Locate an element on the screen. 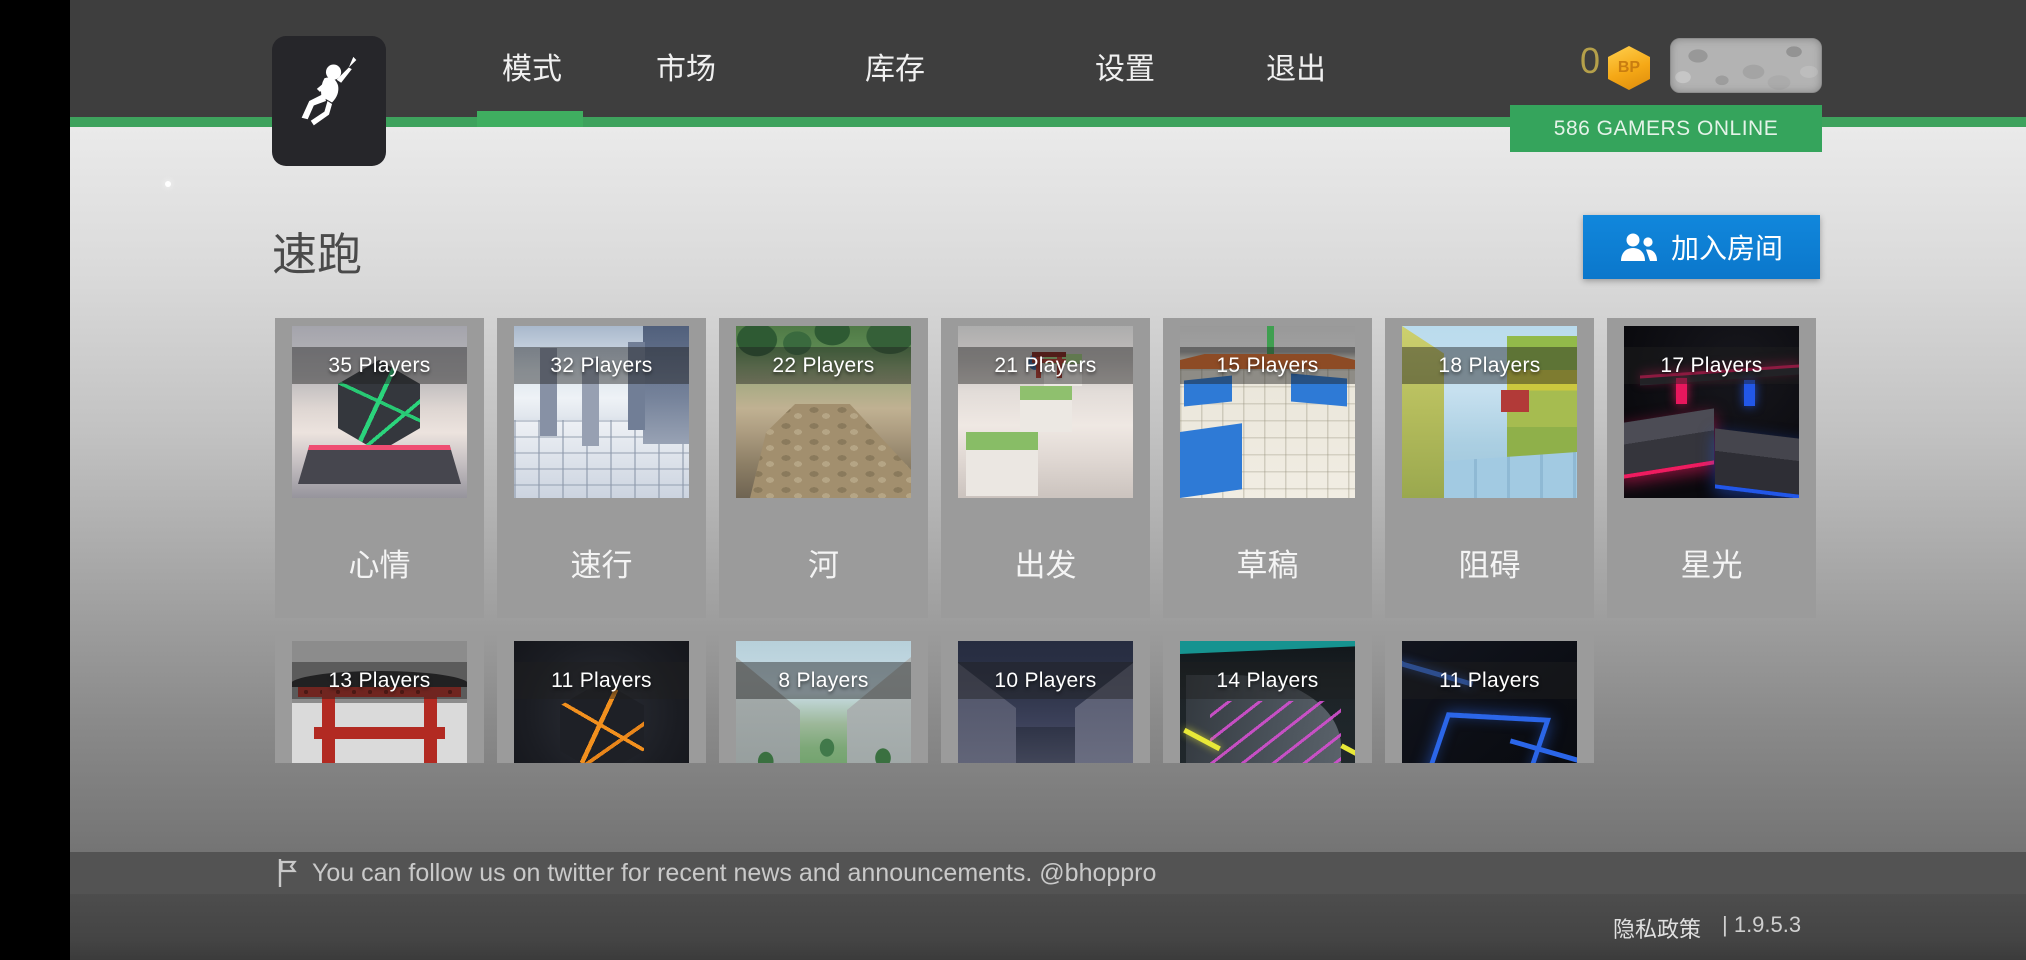  map-card-suxing: 32 Players 速行 is located at coordinates (601, 468).